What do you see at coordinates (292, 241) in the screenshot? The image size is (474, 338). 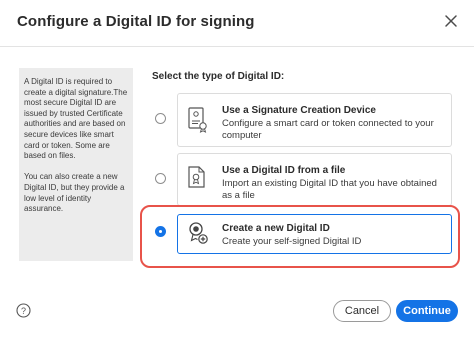 I see `option-description: Create your self-signed Digital ID` at bounding box center [292, 241].